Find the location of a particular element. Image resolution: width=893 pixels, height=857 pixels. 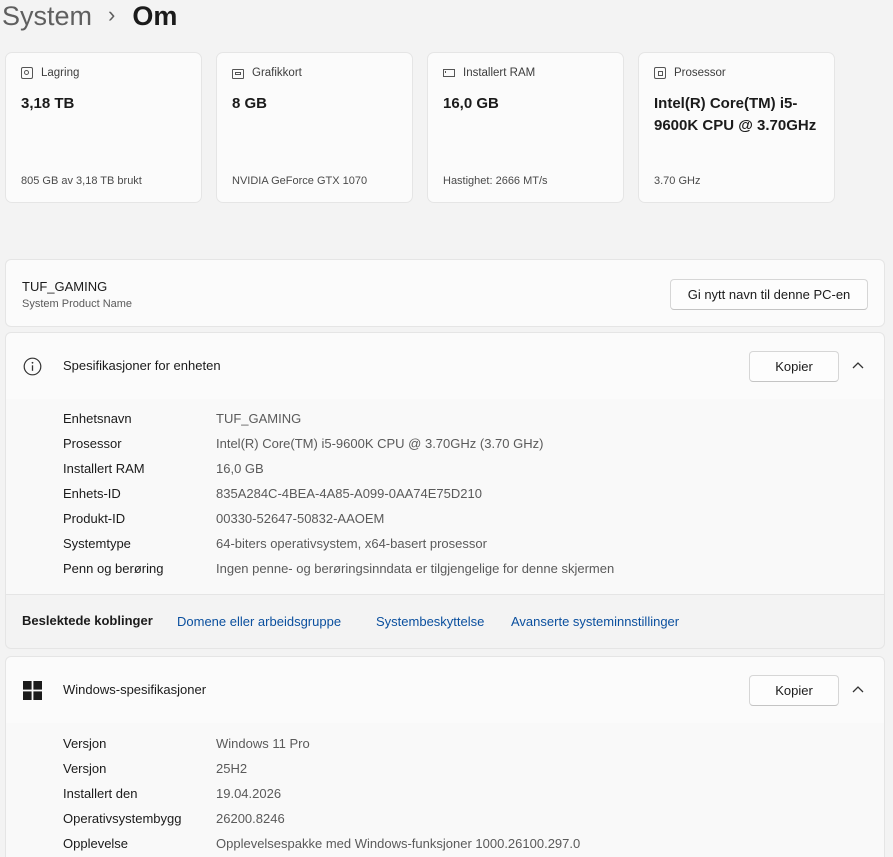

spec-key: Enhetsnavn is located at coordinates (97, 418).